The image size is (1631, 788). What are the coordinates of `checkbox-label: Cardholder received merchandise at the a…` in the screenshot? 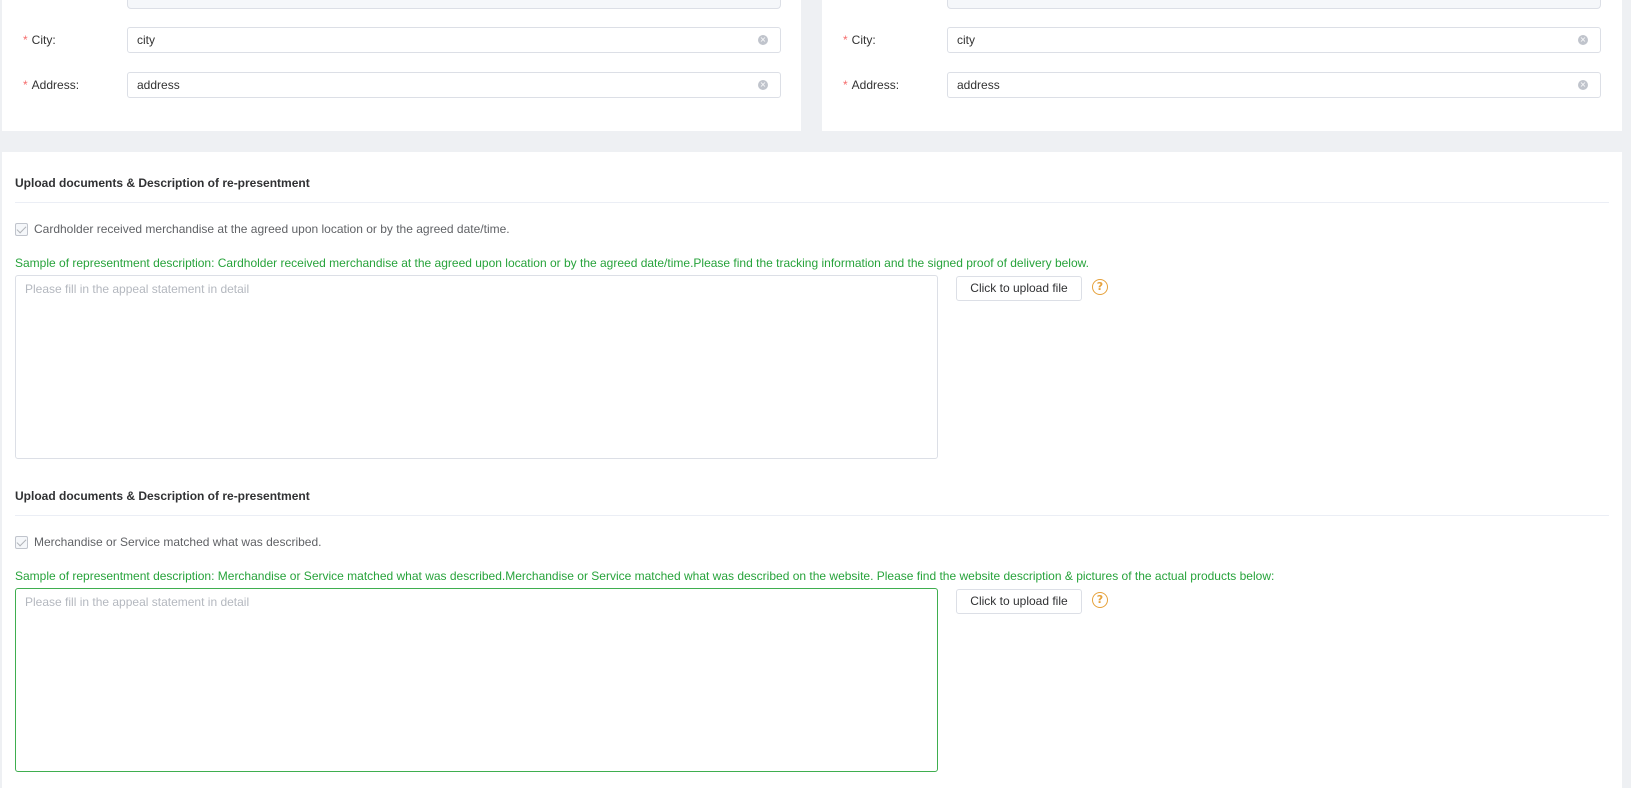 It's located at (272, 229).